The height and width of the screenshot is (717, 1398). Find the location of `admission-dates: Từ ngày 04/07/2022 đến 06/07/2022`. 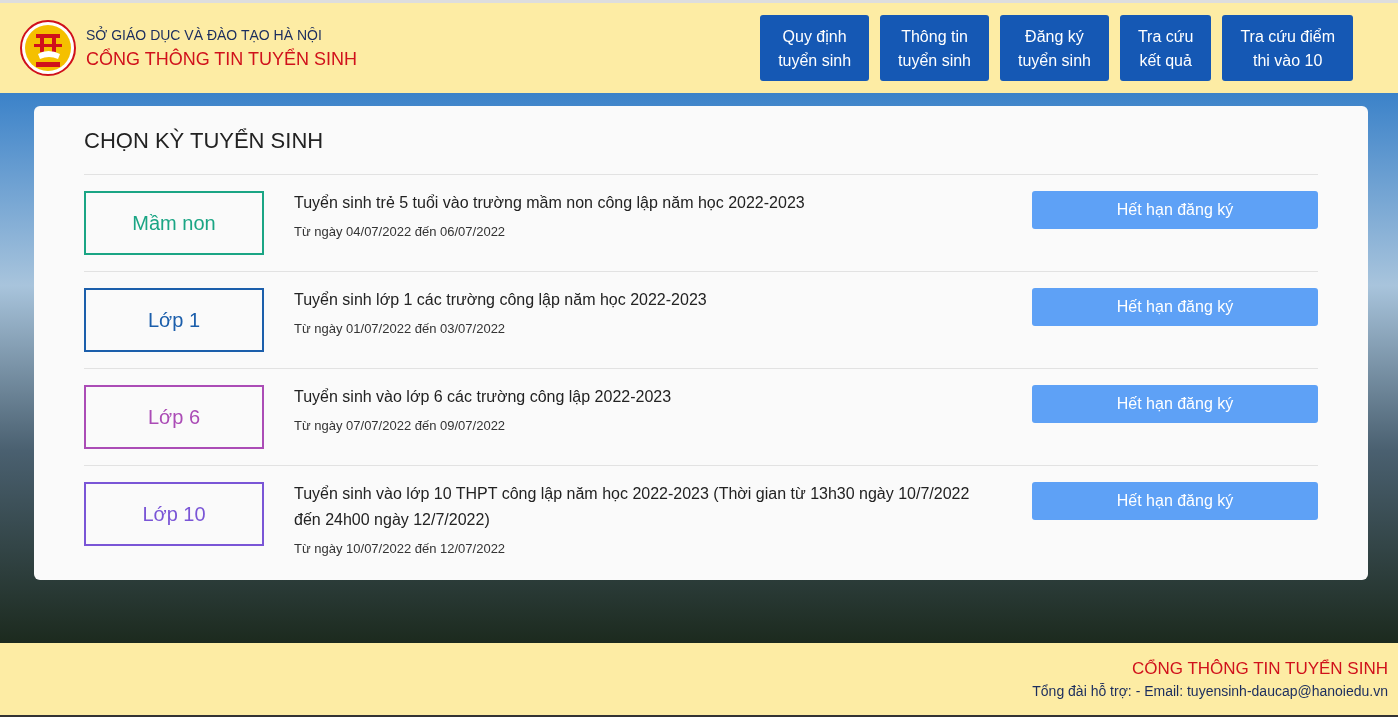

admission-dates: Từ ngày 04/07/2022 đến 06/07/2022 is located at coordinates (400, 231).